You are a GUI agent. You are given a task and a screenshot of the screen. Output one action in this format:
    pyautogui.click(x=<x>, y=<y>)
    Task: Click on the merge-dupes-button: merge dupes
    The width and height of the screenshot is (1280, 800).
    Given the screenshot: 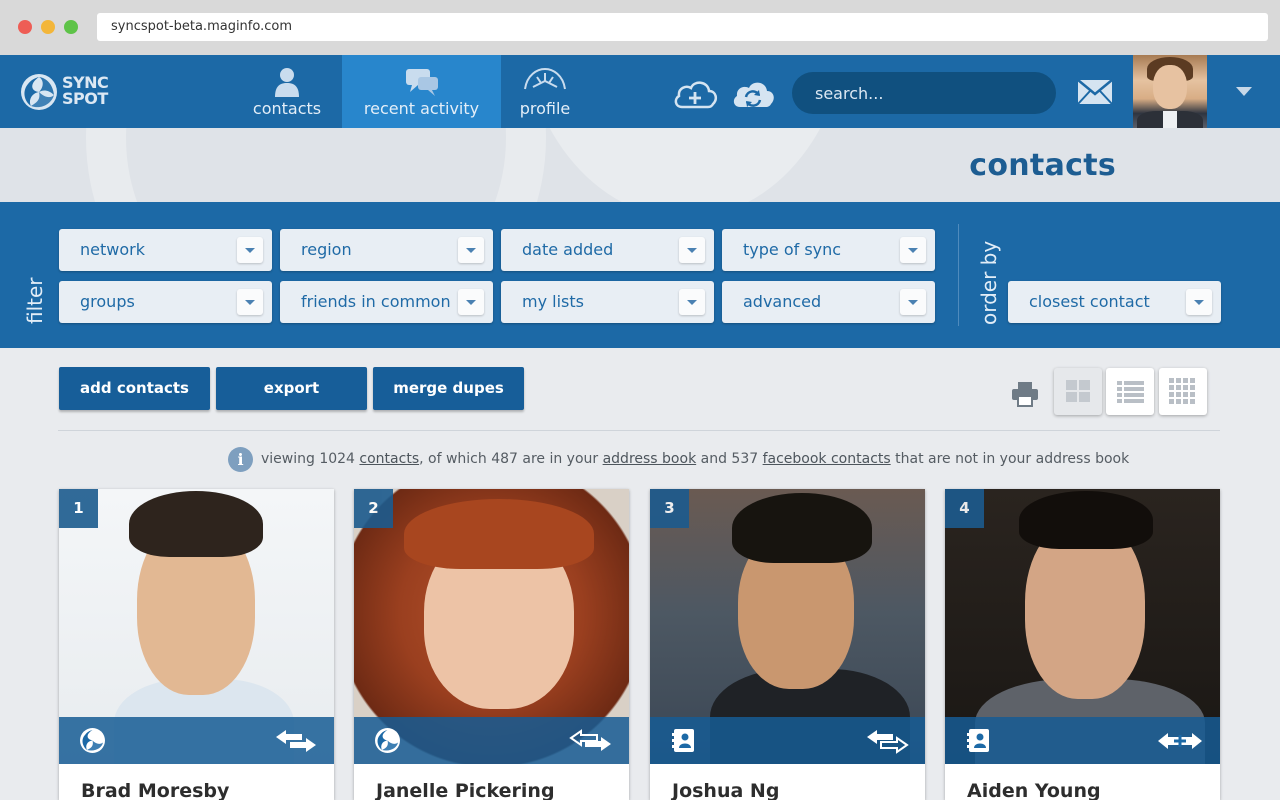 What is the action you would take?
    pyautogui.click(x=448, y=388)
    